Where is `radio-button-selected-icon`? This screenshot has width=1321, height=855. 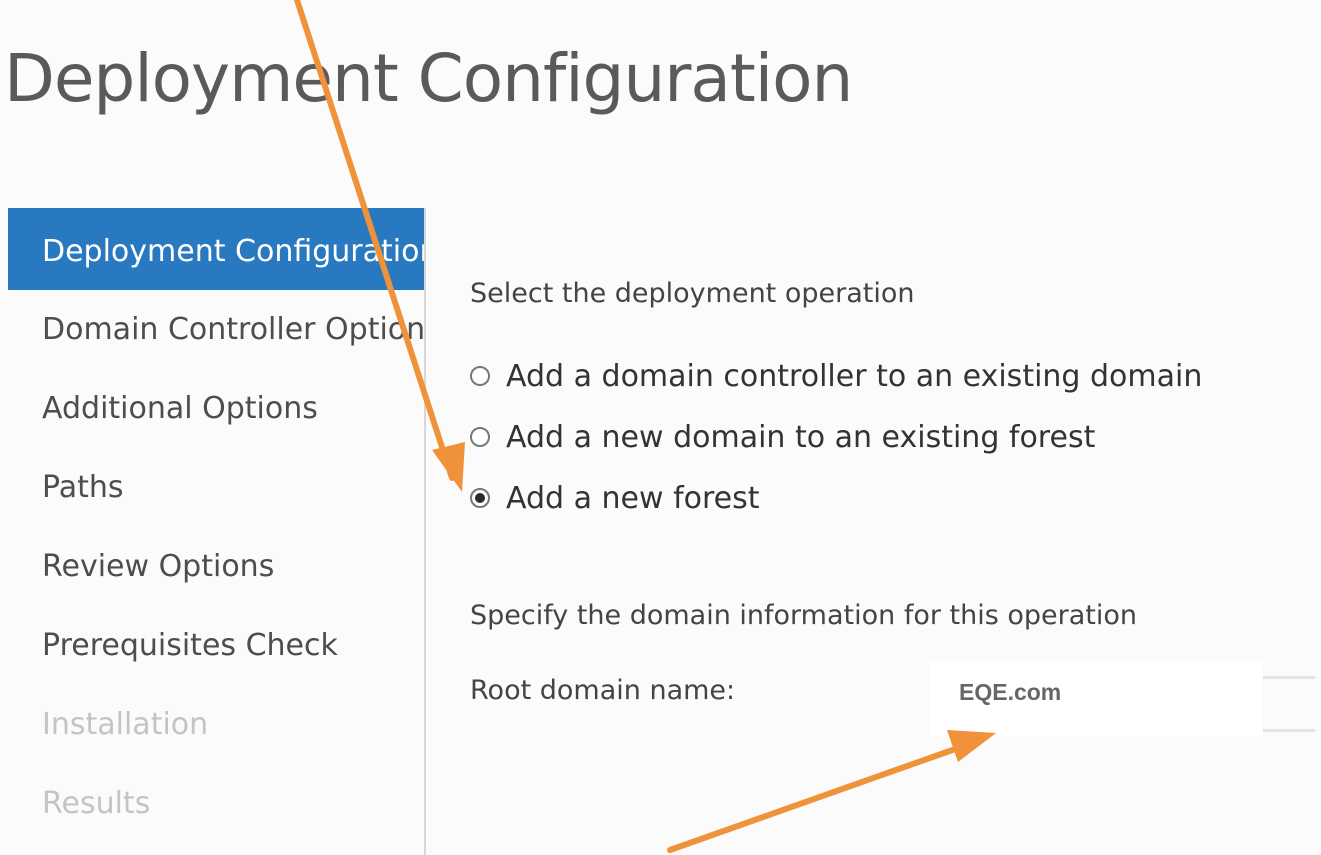
radio-button-selected-icon is located at coordinates (480, 498).